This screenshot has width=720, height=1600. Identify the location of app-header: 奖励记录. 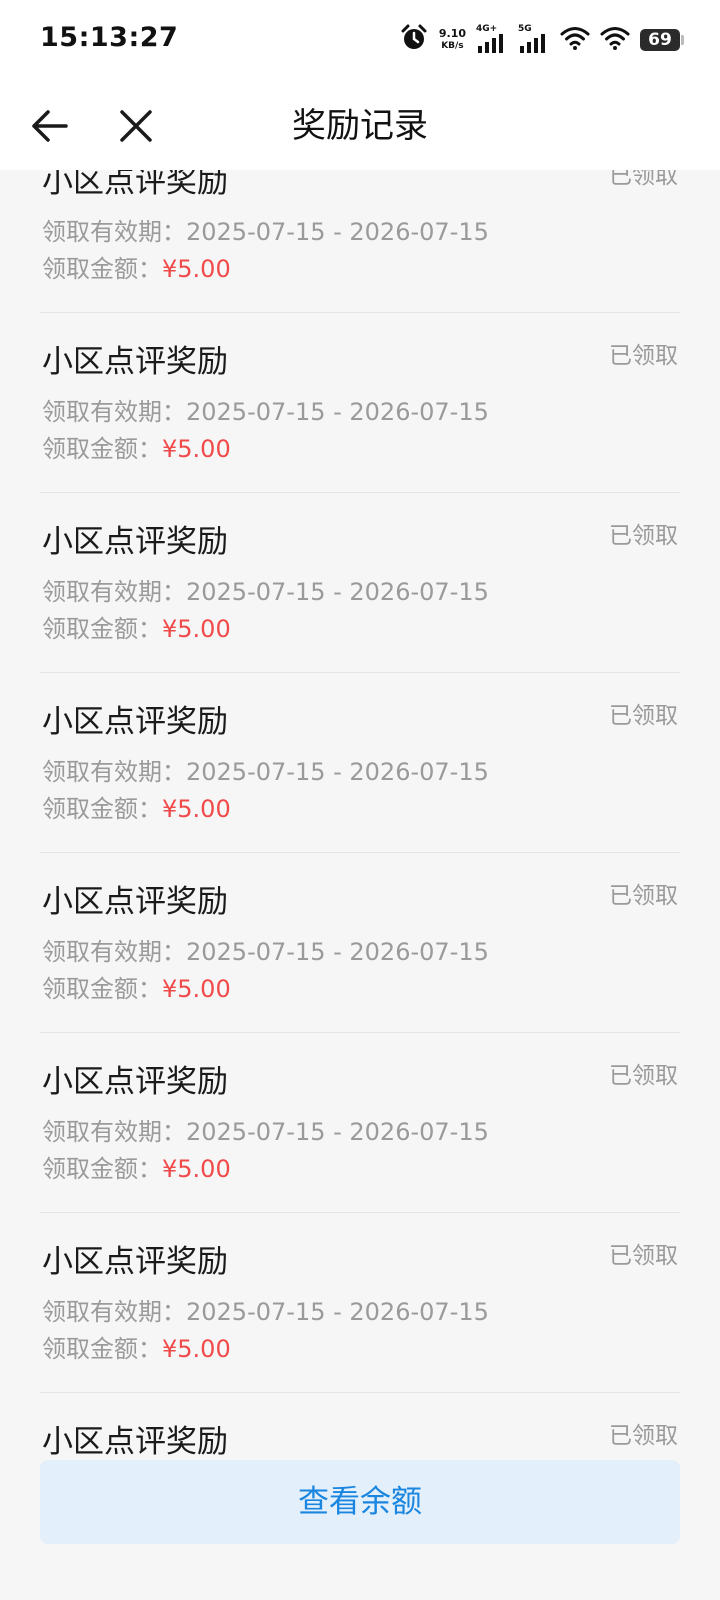
(360, 125).